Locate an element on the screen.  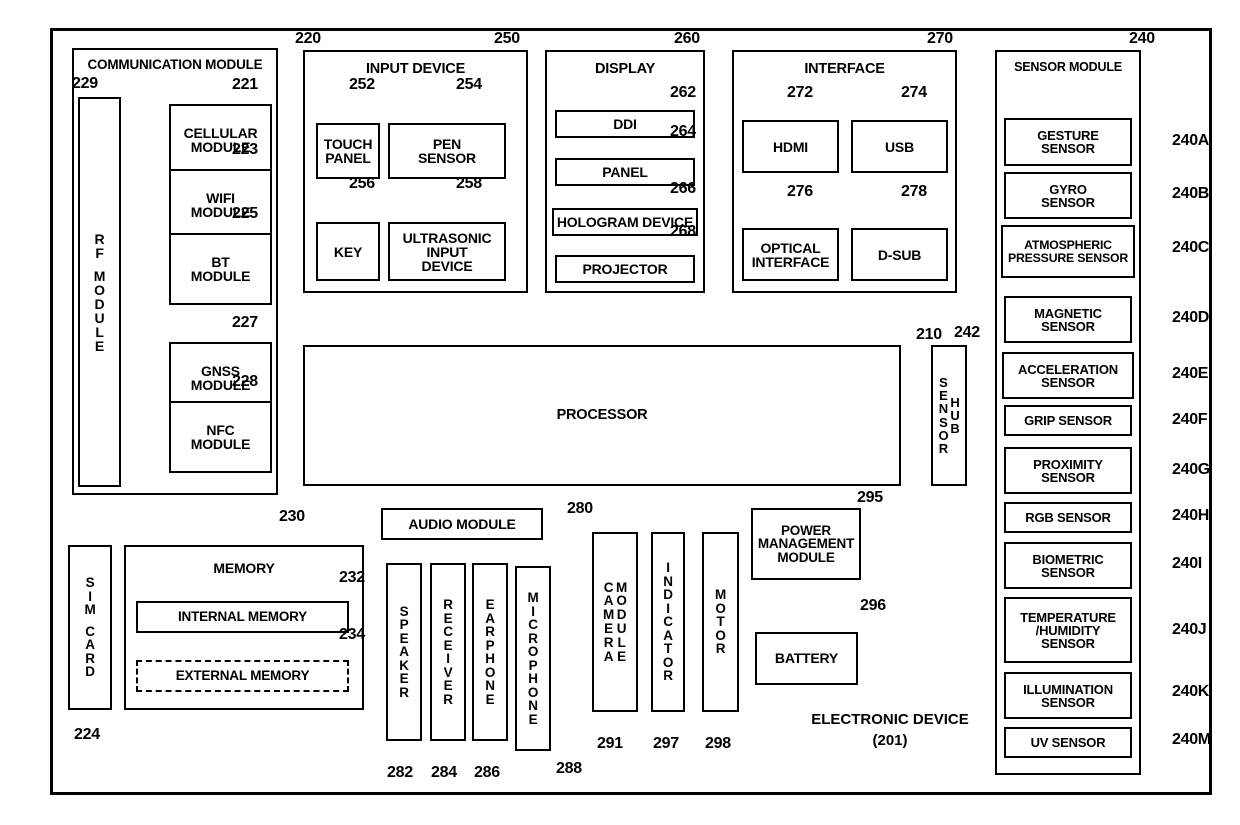
indicator-letter: D is located at coordinates (668, 595).